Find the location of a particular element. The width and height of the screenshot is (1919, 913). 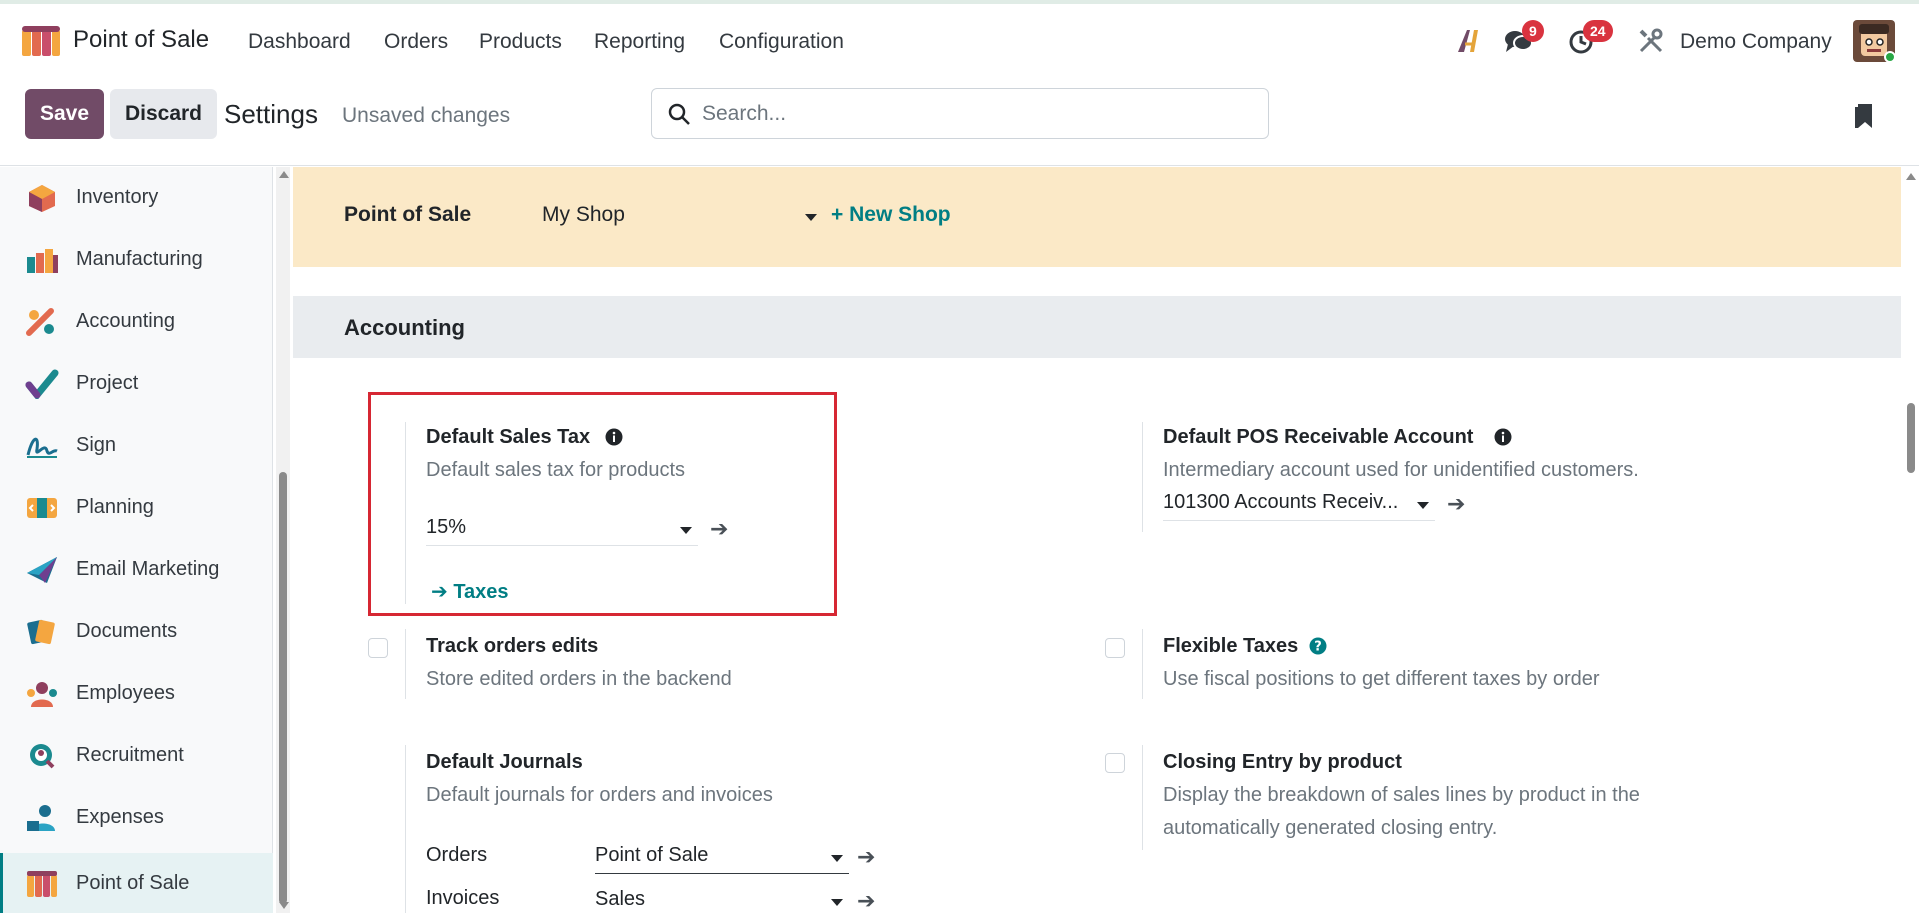

orders-journal-value: Point of Sale is located at coordinates (652, 855).